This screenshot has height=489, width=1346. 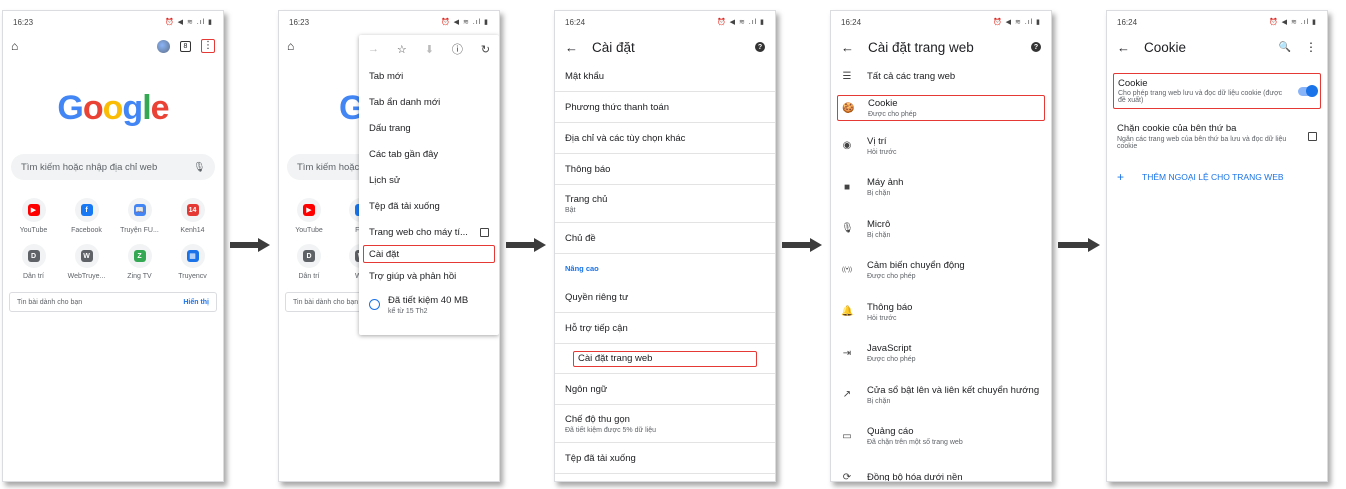 I want to click on menu-item: Lịch sử, so click(x=429, y=180).